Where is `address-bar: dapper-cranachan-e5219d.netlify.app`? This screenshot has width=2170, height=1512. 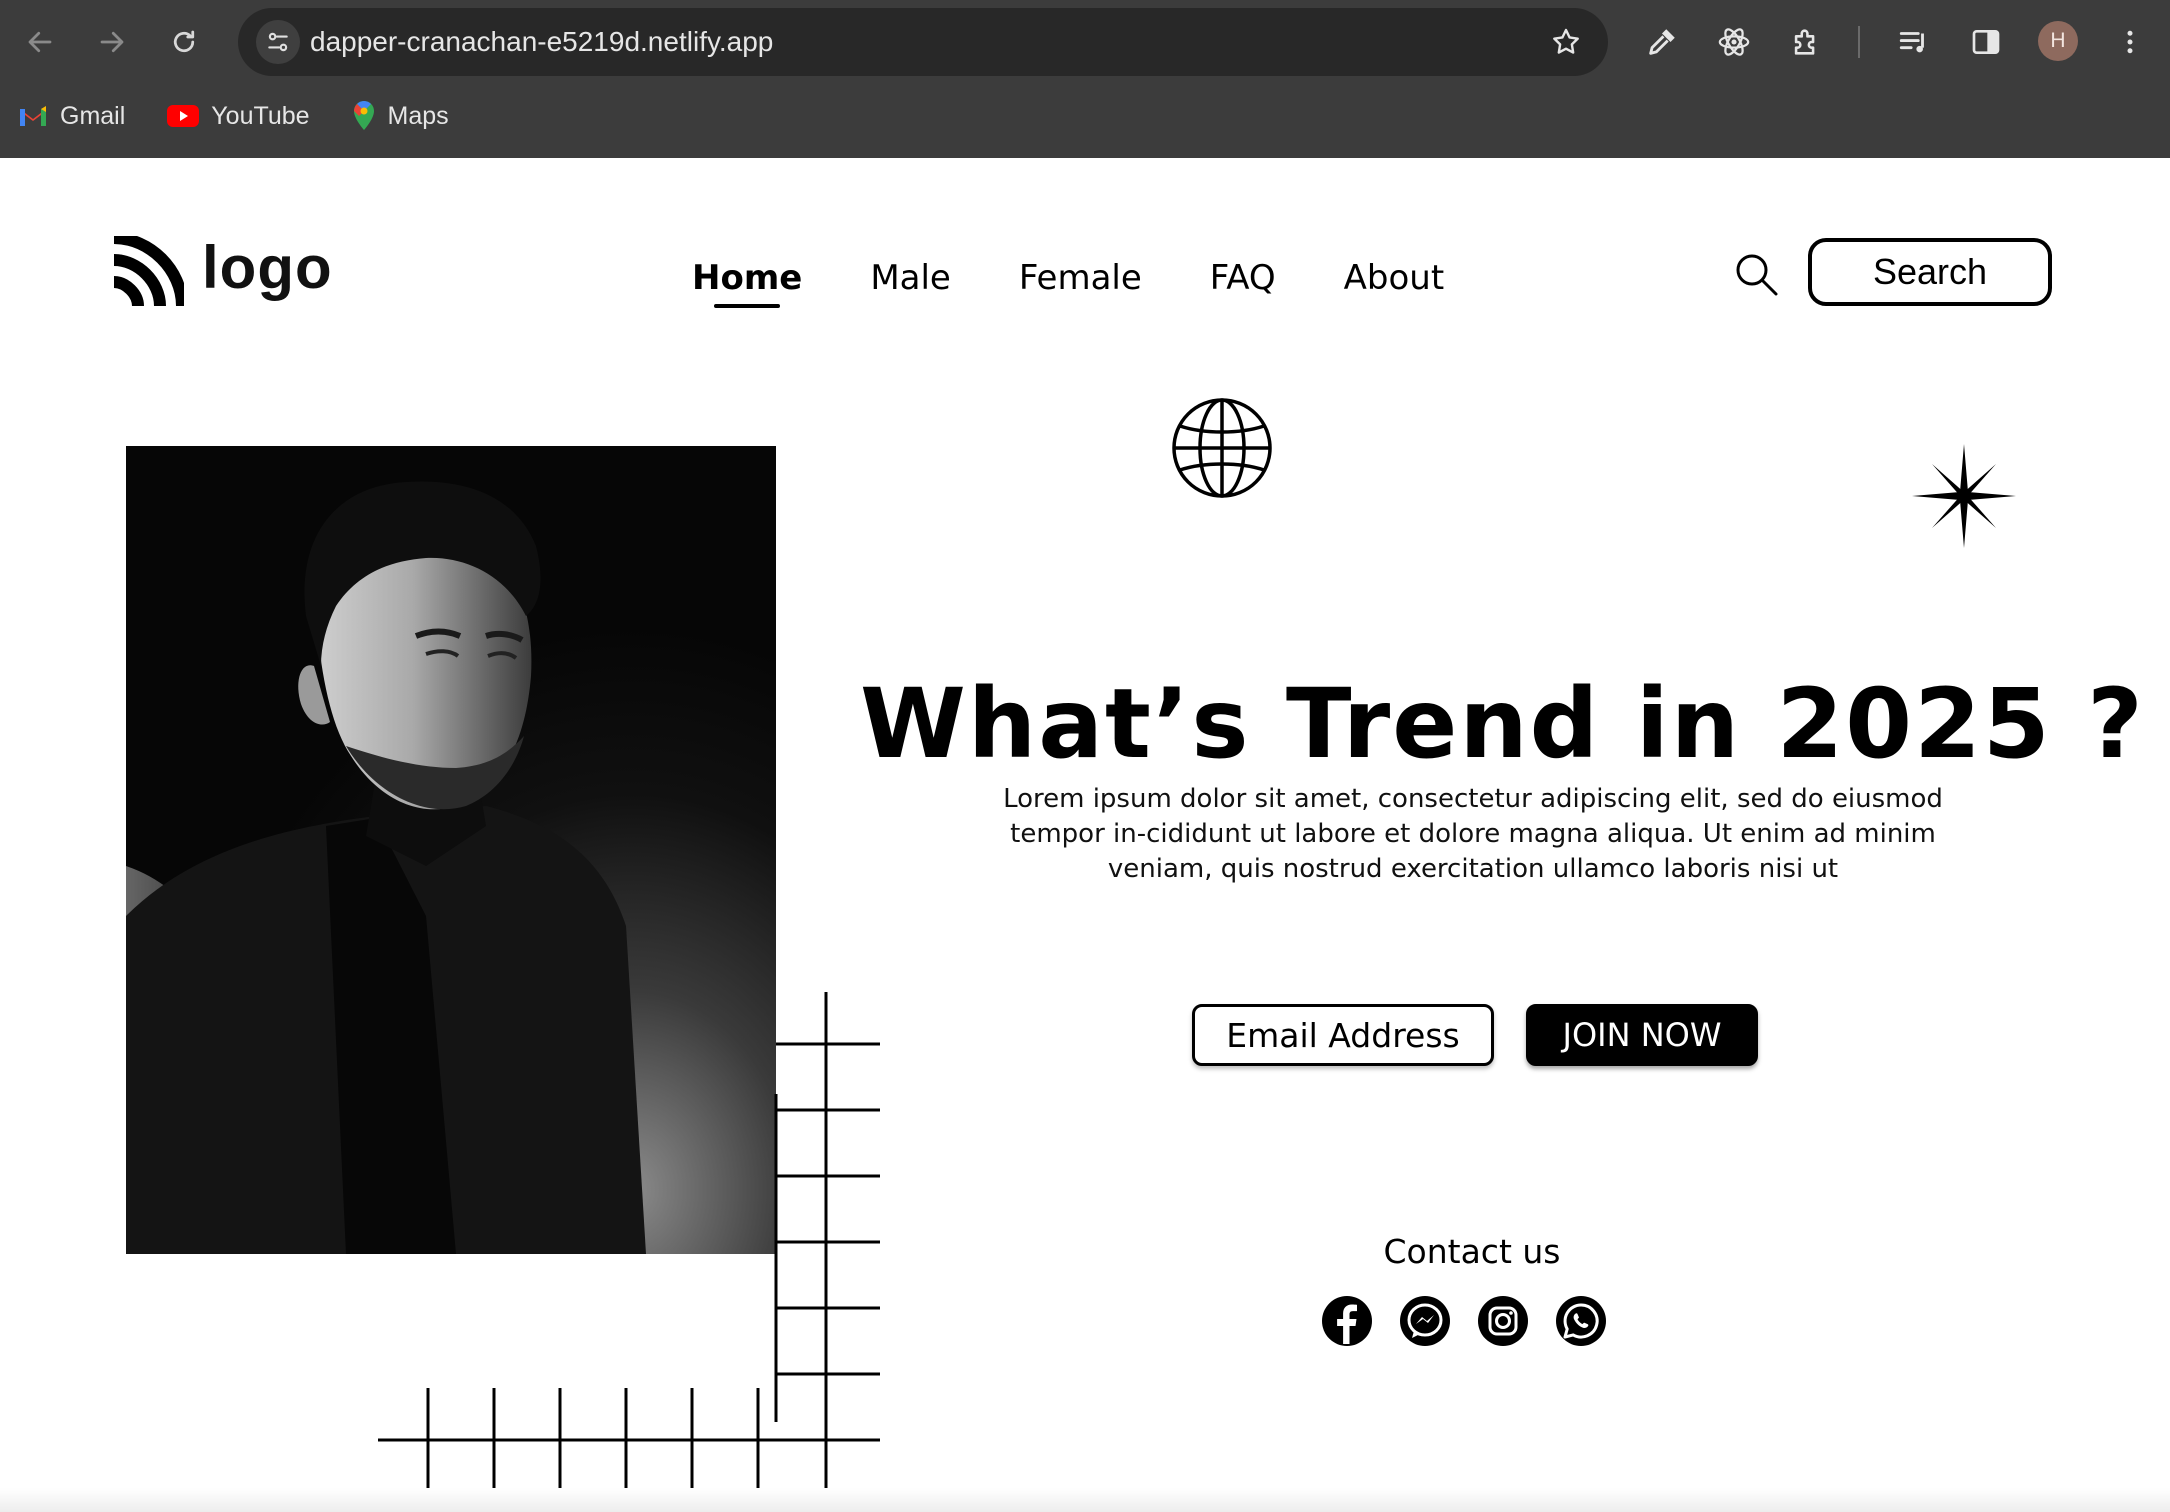 address-bar: dapper-cranachan-e5219d.netlify.app is located at coordinates (923, 42).